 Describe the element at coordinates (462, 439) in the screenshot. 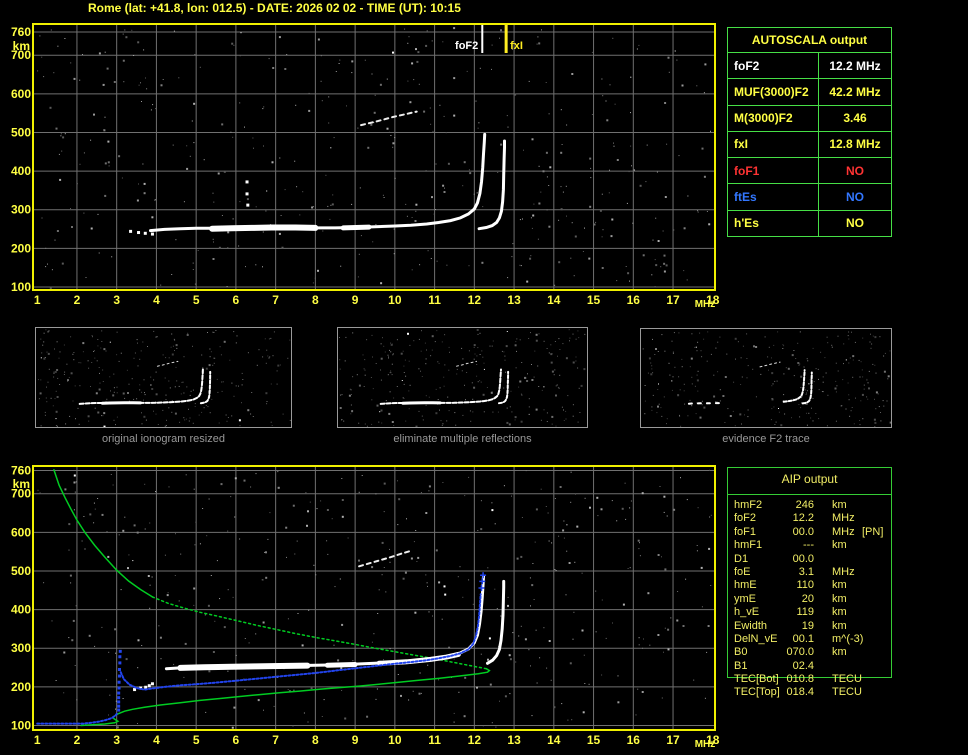

I see `thumbnail-caption-filtered: eliminate multiple reflections` at that location.